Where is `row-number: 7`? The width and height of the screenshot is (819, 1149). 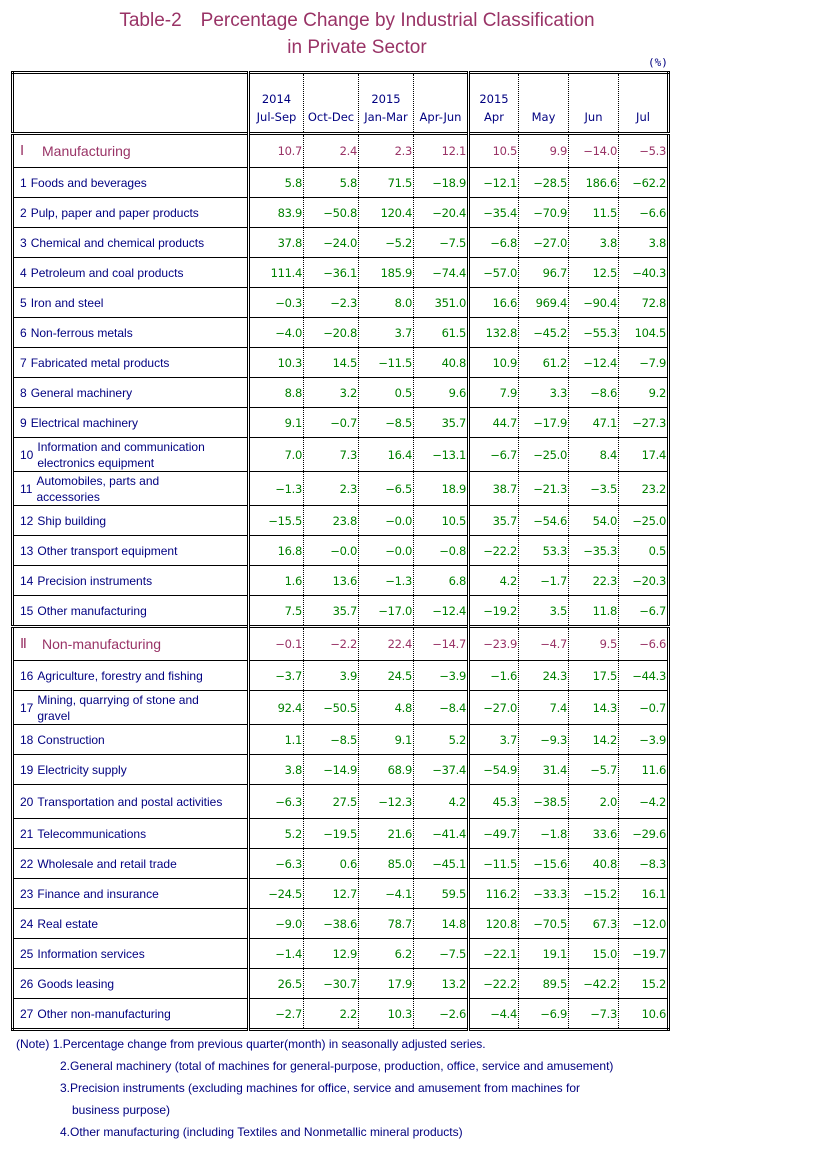 row-number: 7 is located at coordinates (23, 362).